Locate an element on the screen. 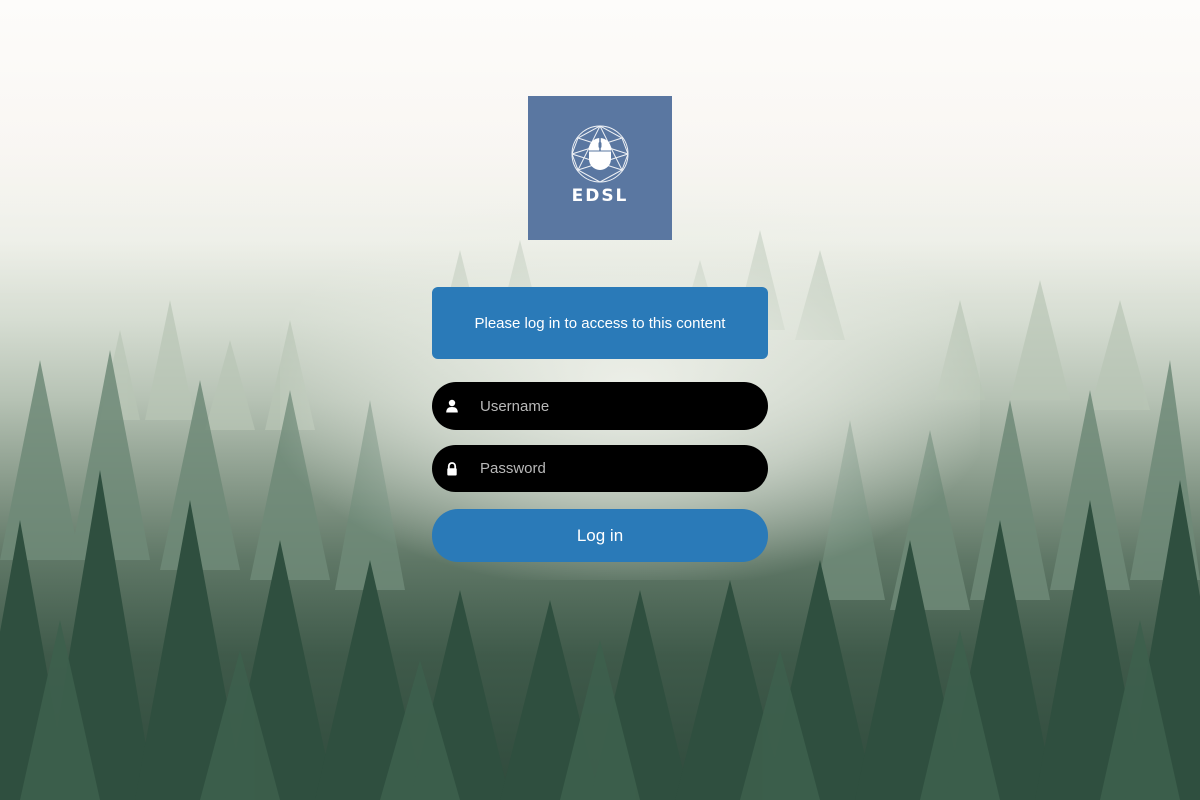  mouse-globe-icon is located at coordinates (600, 154).